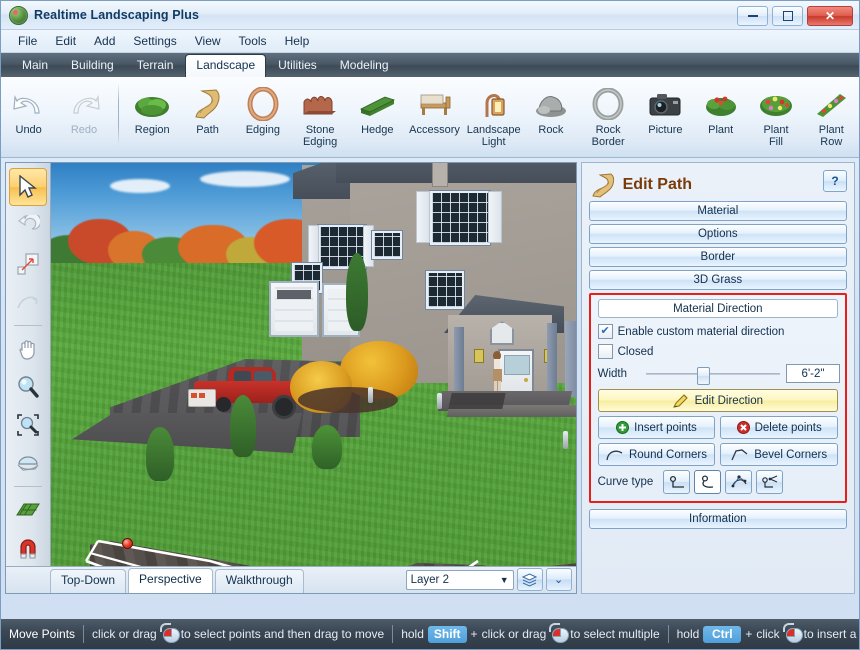 The image size is (860, 650). What do you see at coordinates (779, 454) in the screenshot?
I see `bevel-corners-button: Bevel Corners` at bounding box center [779, 454].